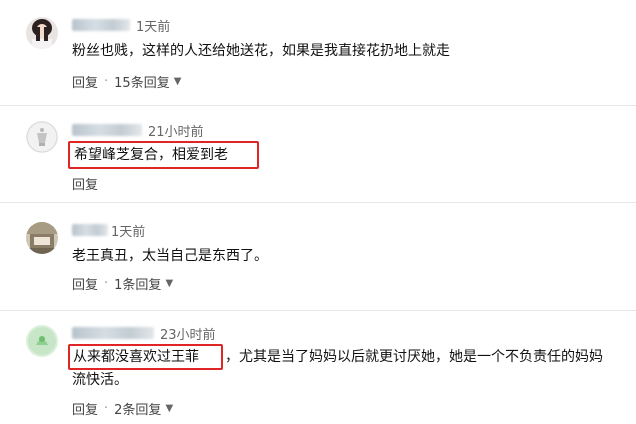  I want to click on view-replies-button: 15条回复, so click(142, 81).